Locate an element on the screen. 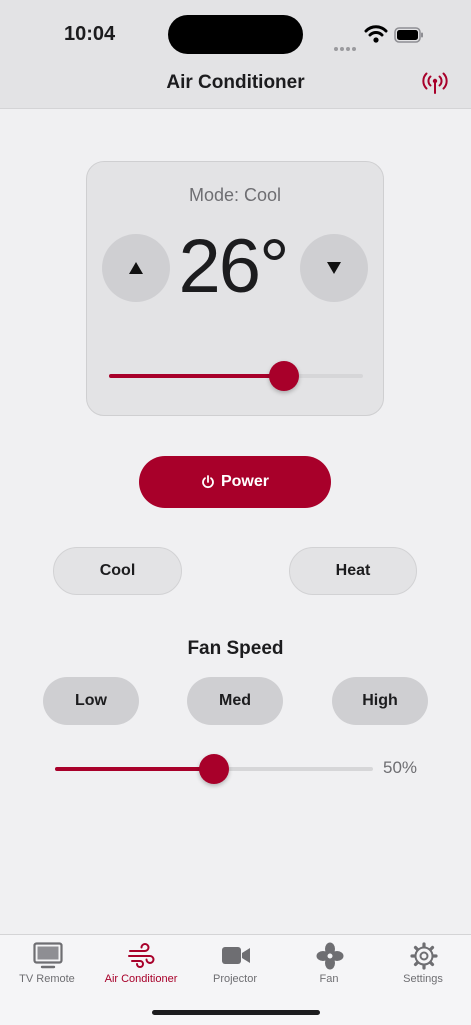  cool-mode-label: Cool is located at coordinates (117, 570).